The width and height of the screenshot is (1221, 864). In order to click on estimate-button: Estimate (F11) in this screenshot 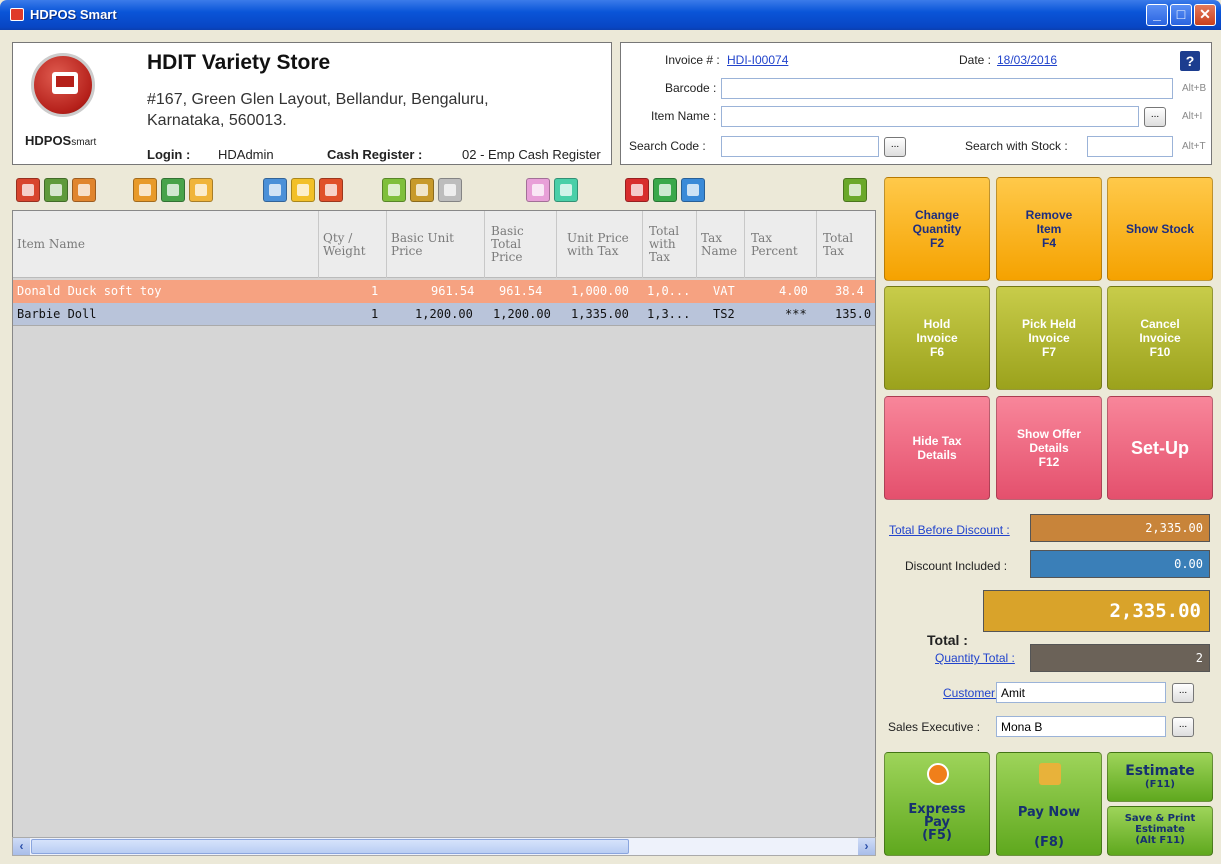, I will do `click(1160, 777)`.